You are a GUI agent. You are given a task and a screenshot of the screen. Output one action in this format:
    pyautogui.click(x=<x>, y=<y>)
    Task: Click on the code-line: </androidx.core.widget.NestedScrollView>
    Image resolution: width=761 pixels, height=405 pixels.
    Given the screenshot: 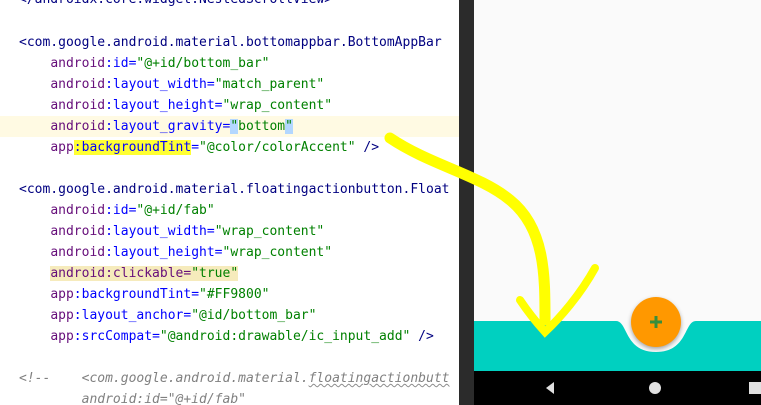 What is the action you would take?
    pyautogui.click(x=229, y=5)
    